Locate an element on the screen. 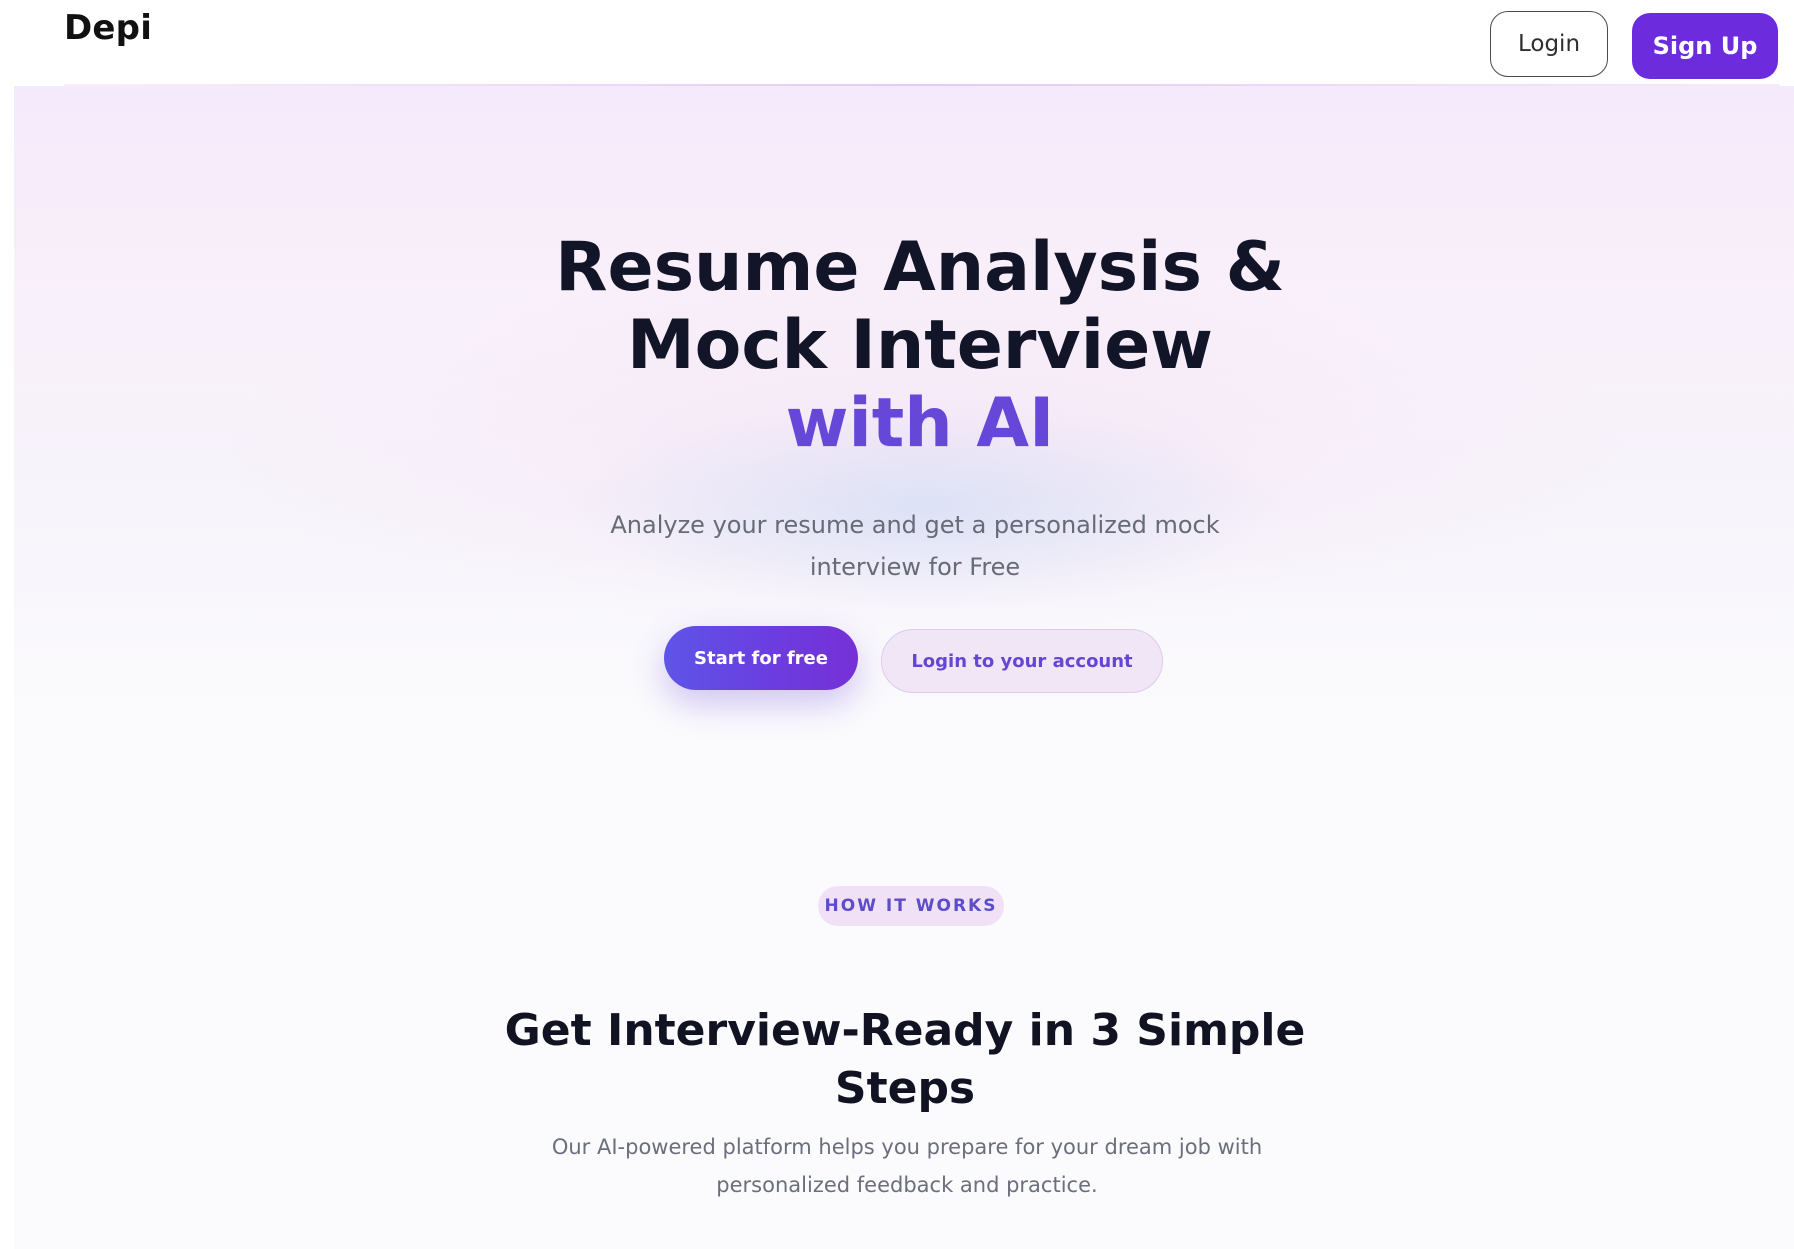 This screenshot has height=1249, width=1794. brand-logo: Depi is located at coordinates (108, 28).